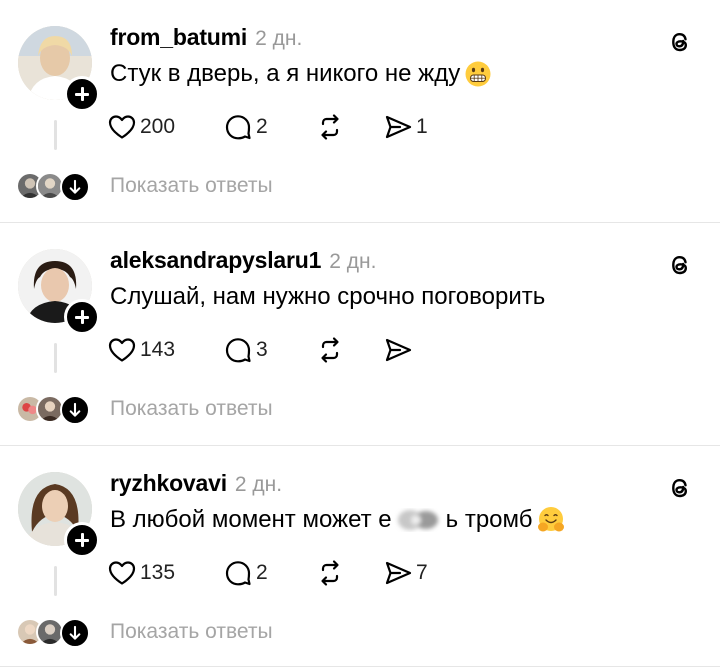 Image resolution: width=720 pixels, height=669 pixels. Describe the element at coordinates (215, 260) in the screenshot. I see `username: aleksandrapyslaru1` at that location.